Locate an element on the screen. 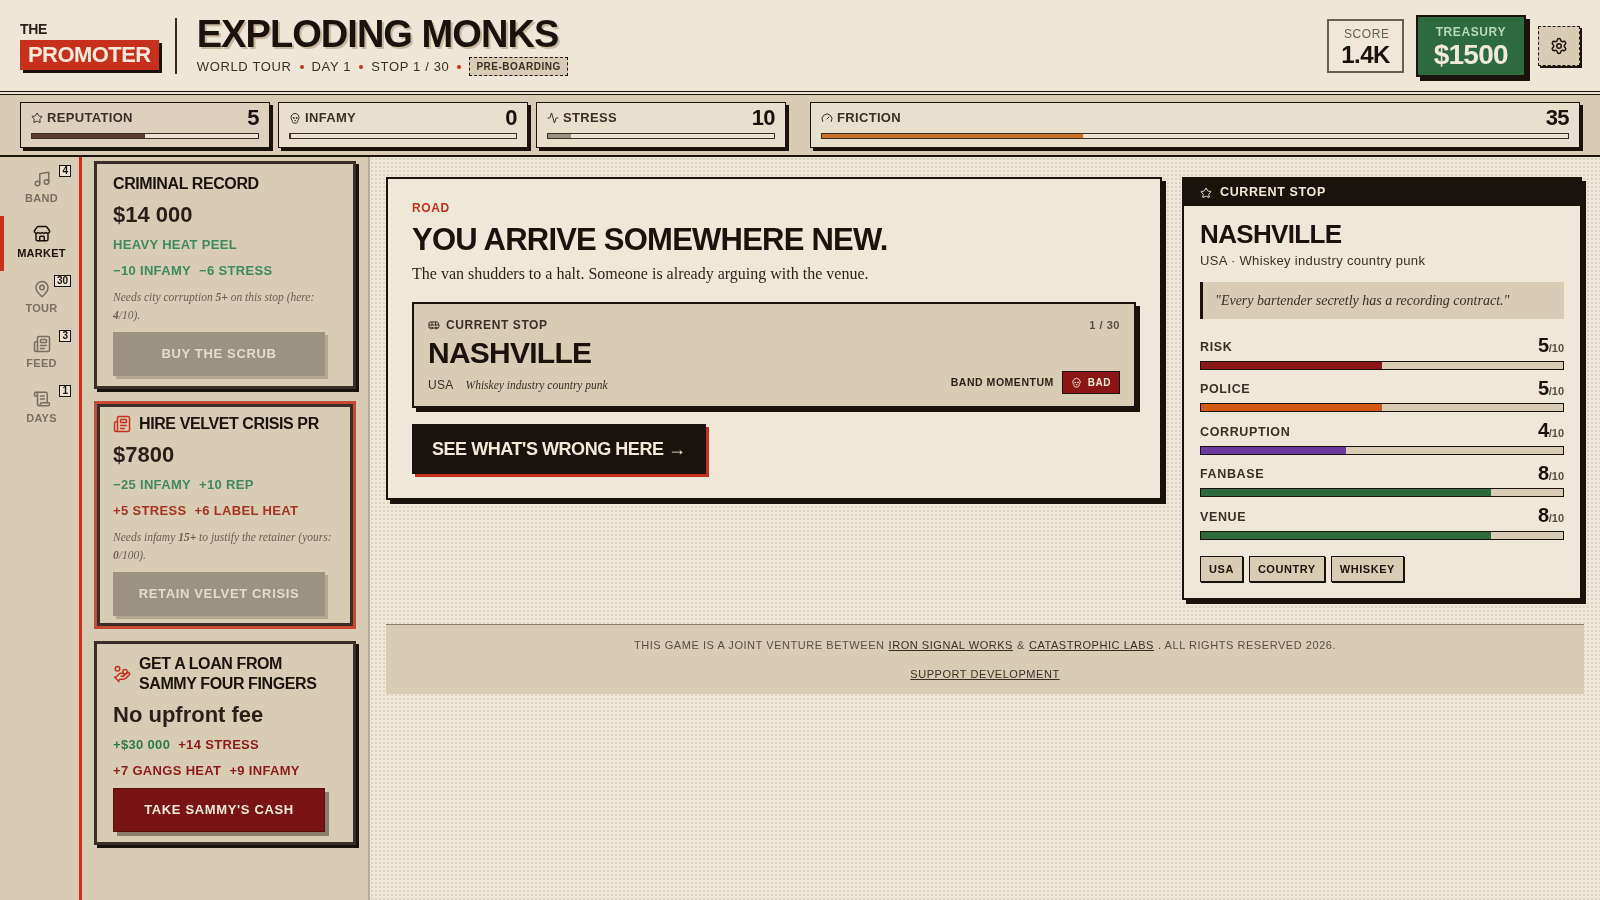 This screenshot has height=900, width=1600. count-badge: 3 is located at coordinates (65, 336).